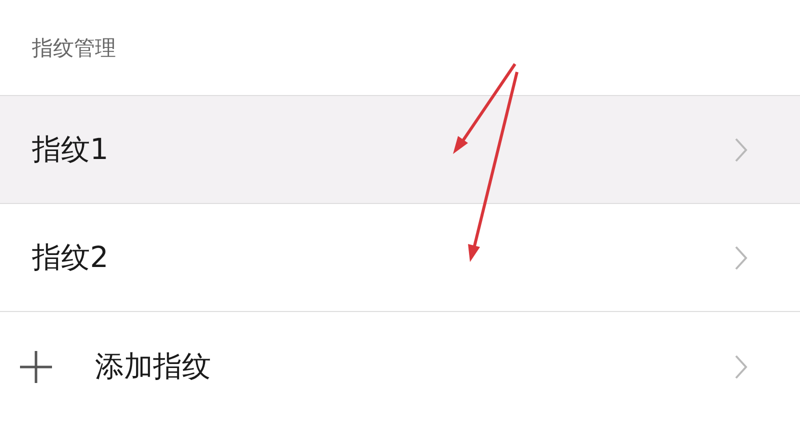  I want to click on item-label: 添加指纹, so click(153, 366).